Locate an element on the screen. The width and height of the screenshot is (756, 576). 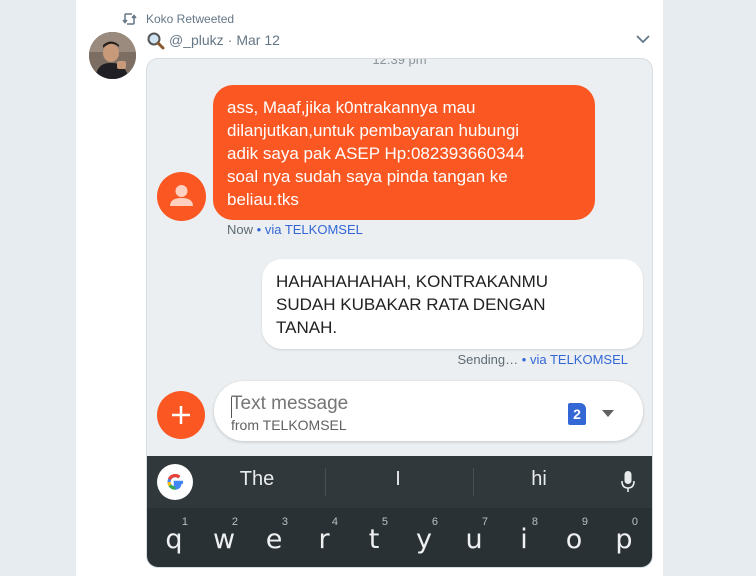
google-icon is located at coordinates (175, 482).